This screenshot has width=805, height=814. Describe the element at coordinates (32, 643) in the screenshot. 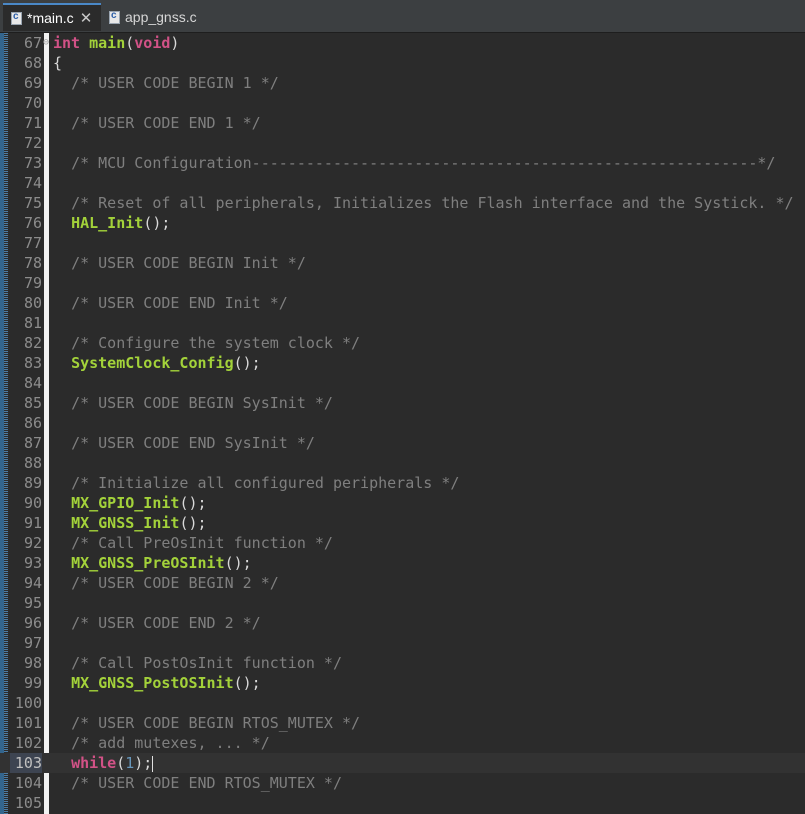

I see `line-number: 97` at that location.